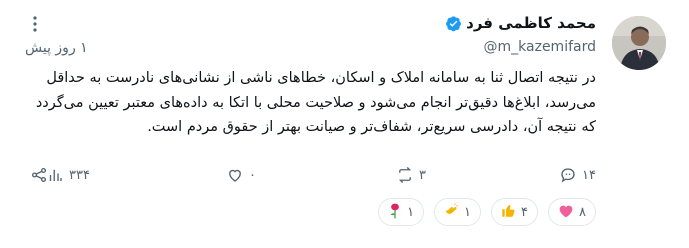 The image size is (689, 248). Describe the element at coordinates (531, 23) in the screenshot. I see `author-name: محمد کاظمی فرد` at that location.